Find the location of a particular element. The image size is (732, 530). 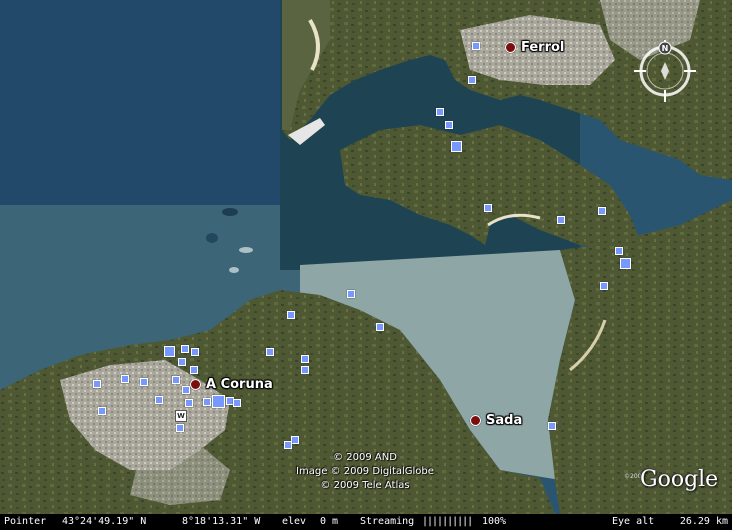

compass-rose-icon: N is located at coordinates (665, 71).